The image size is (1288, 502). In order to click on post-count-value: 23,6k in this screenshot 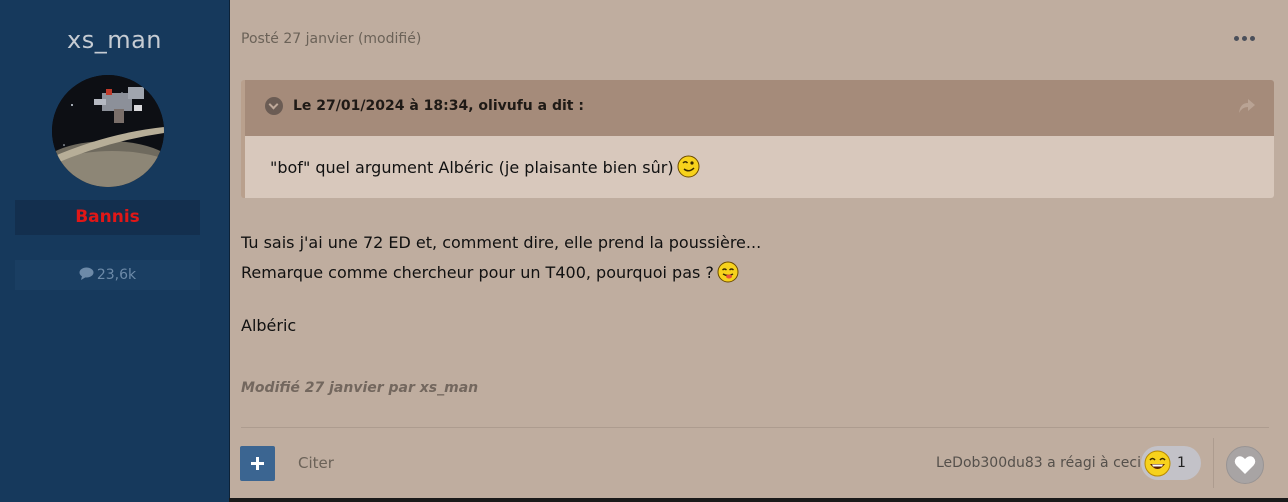, I will do `click(116, 275)`.